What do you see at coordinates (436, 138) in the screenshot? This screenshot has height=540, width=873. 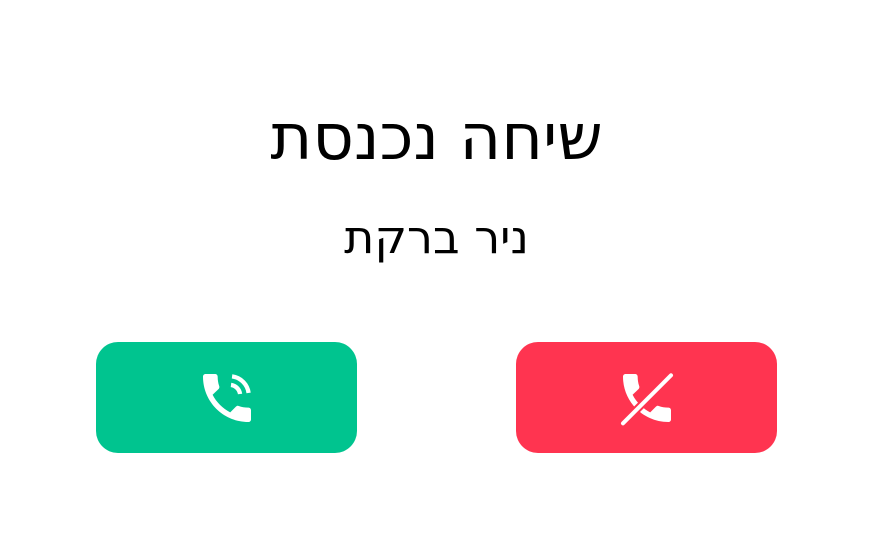 I see `incoming-call-title: שיחה נכנסת` at bounding box center [436, 138].